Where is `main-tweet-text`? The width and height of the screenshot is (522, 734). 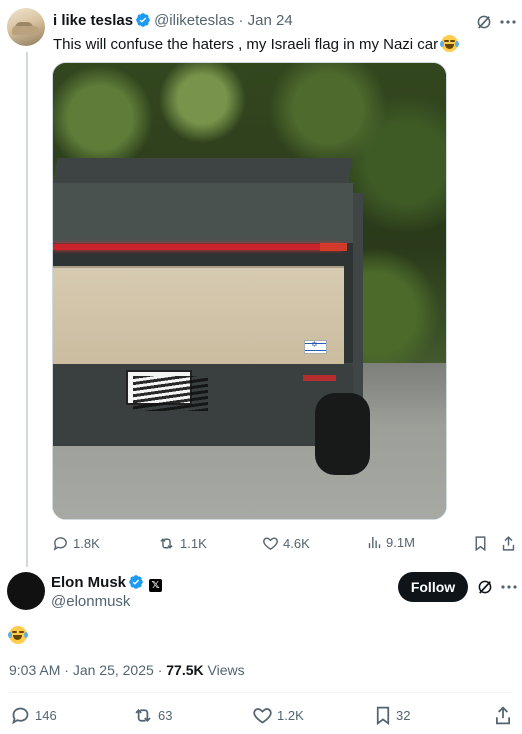 main-tweet-text is located at coordinates (18, 636).